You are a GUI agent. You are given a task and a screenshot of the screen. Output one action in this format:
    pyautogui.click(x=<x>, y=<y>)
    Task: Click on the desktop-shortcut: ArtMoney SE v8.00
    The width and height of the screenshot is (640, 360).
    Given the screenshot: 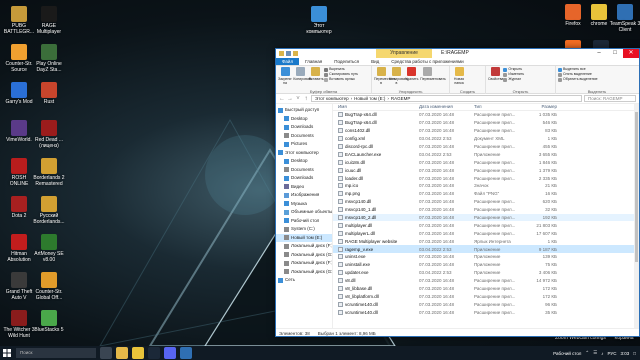 What is the action you would take?
    pyautogui.click(x=49, y=248)
    